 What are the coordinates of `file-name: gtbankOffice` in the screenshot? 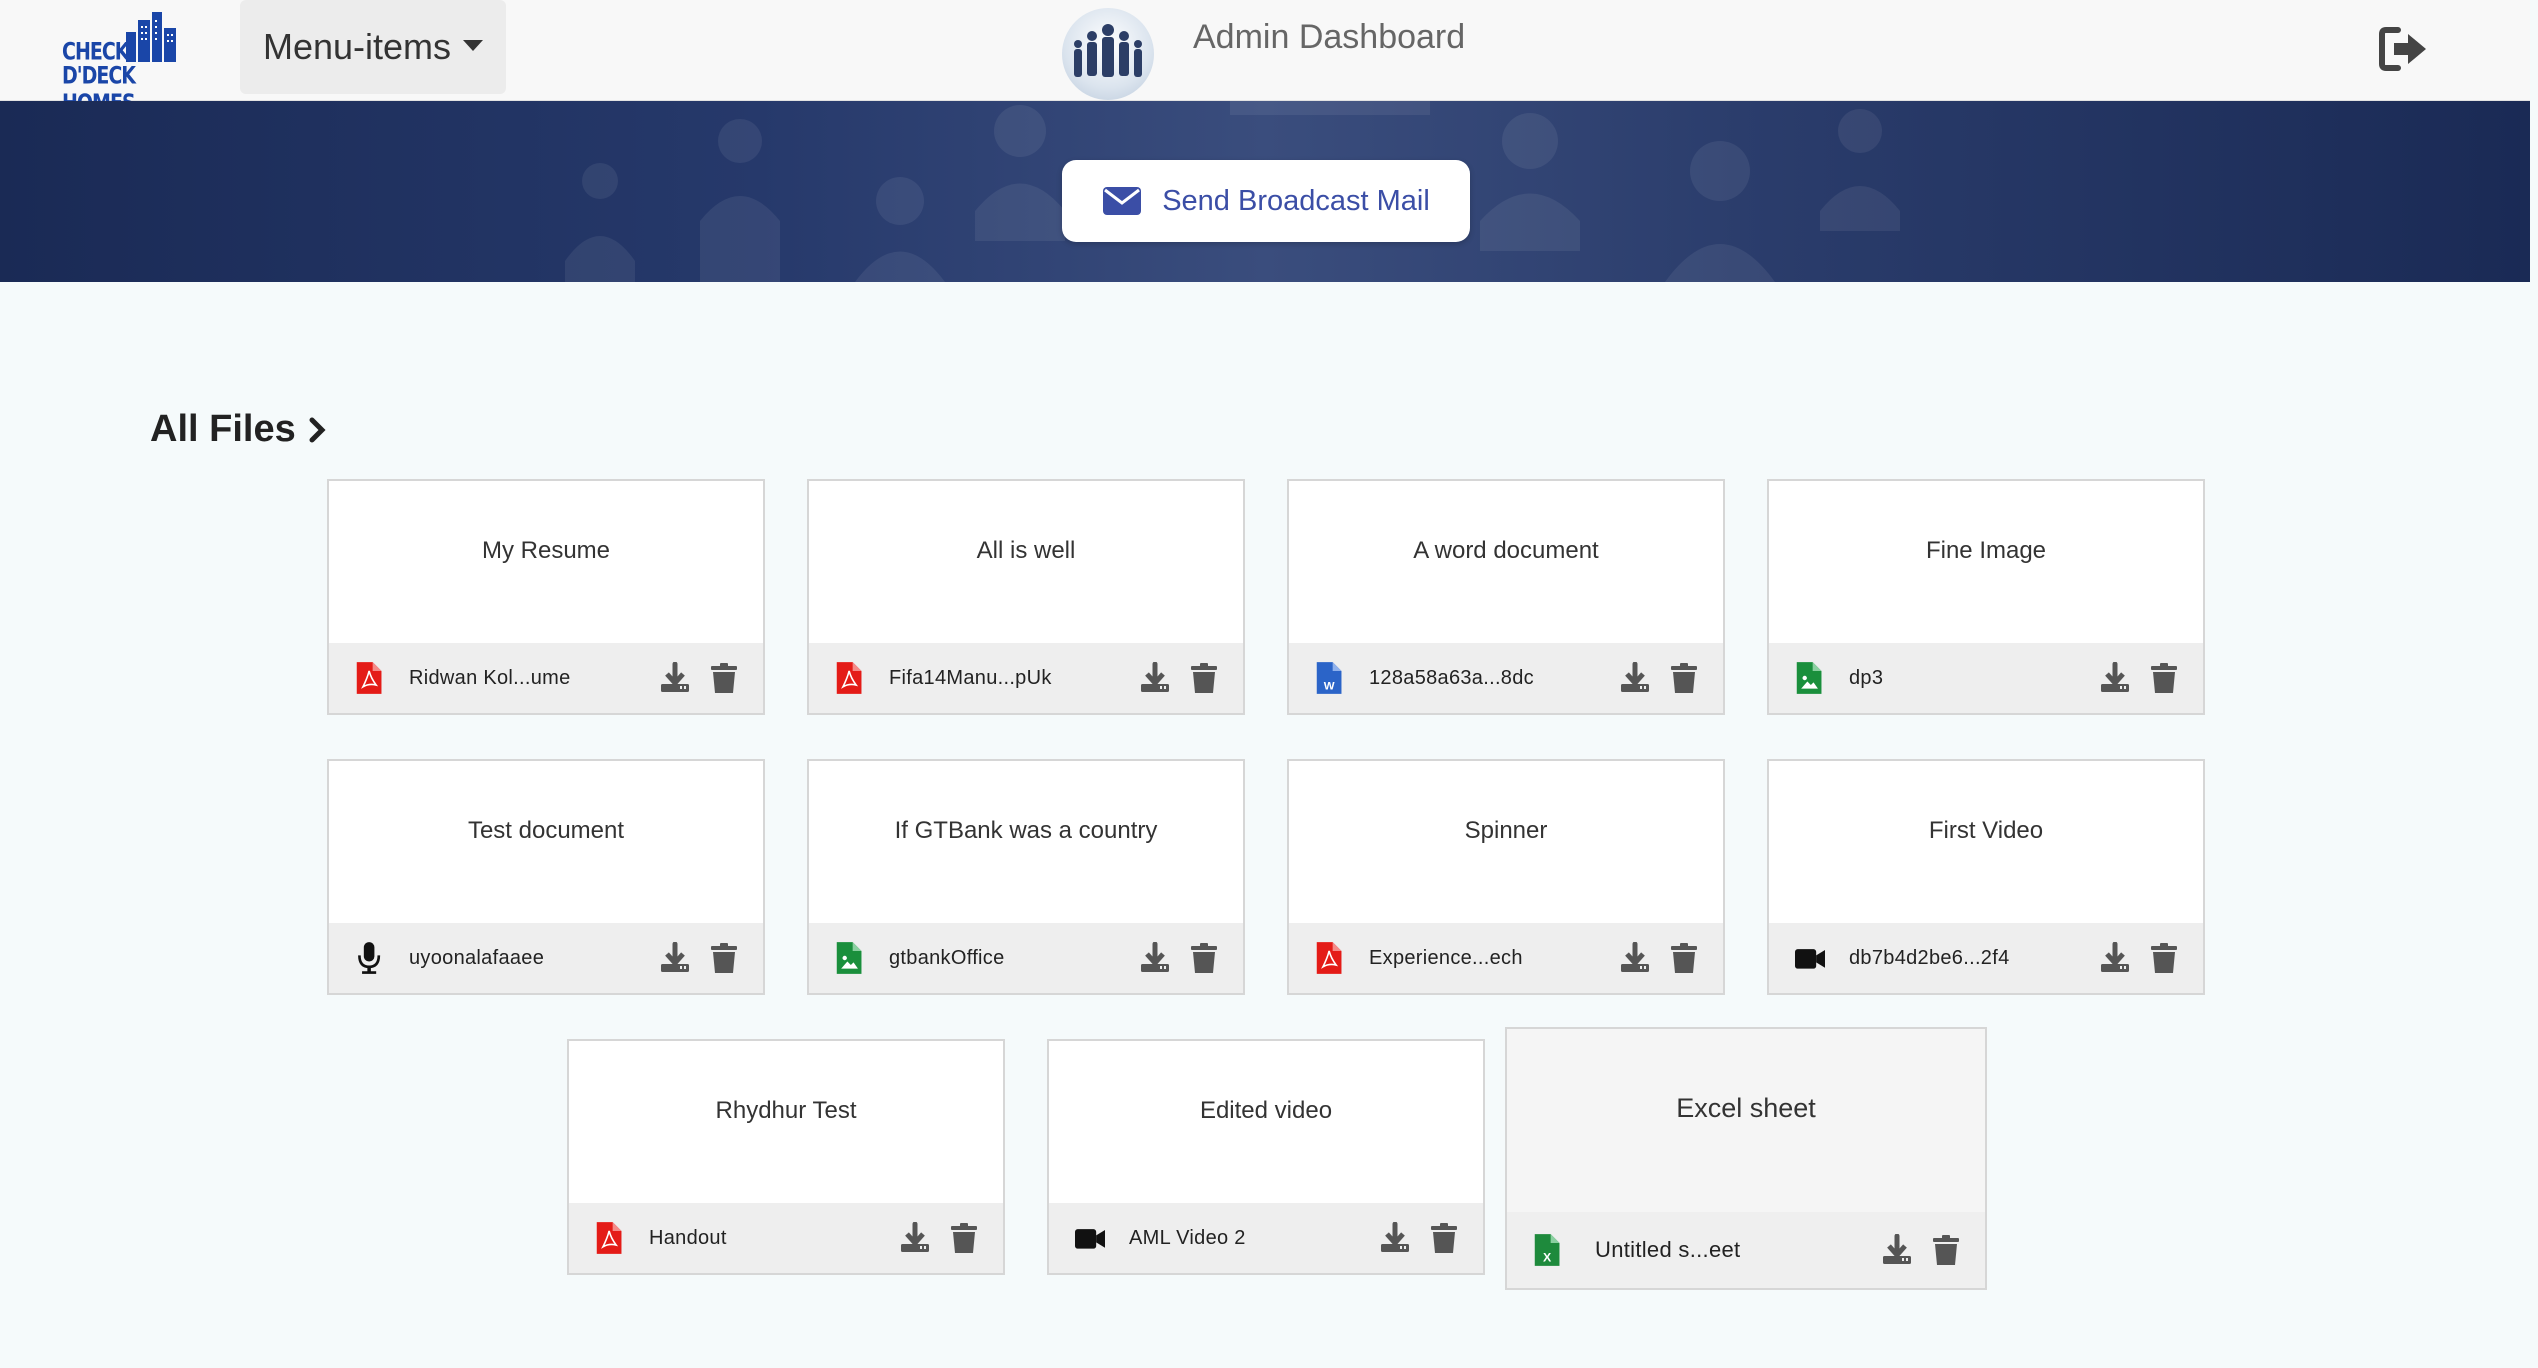 It's located at (947, 958).